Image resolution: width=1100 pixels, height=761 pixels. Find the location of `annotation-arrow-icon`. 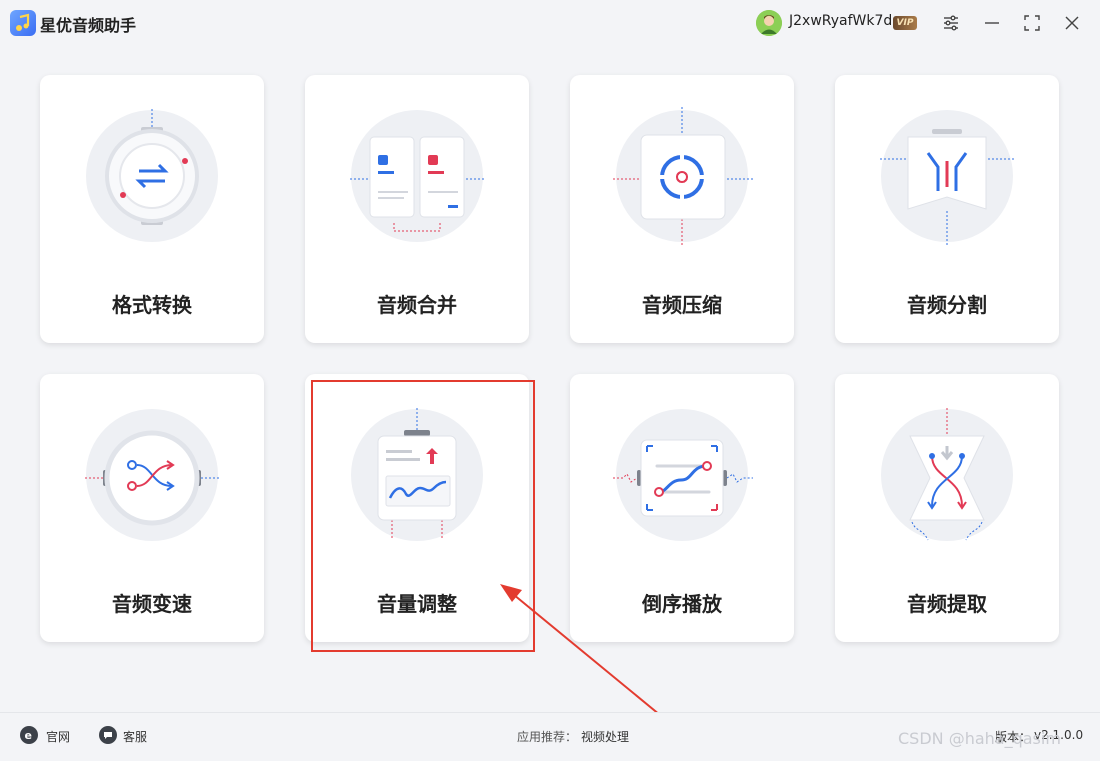

annotation-arrow-icon is located at coordinates (580, 650).